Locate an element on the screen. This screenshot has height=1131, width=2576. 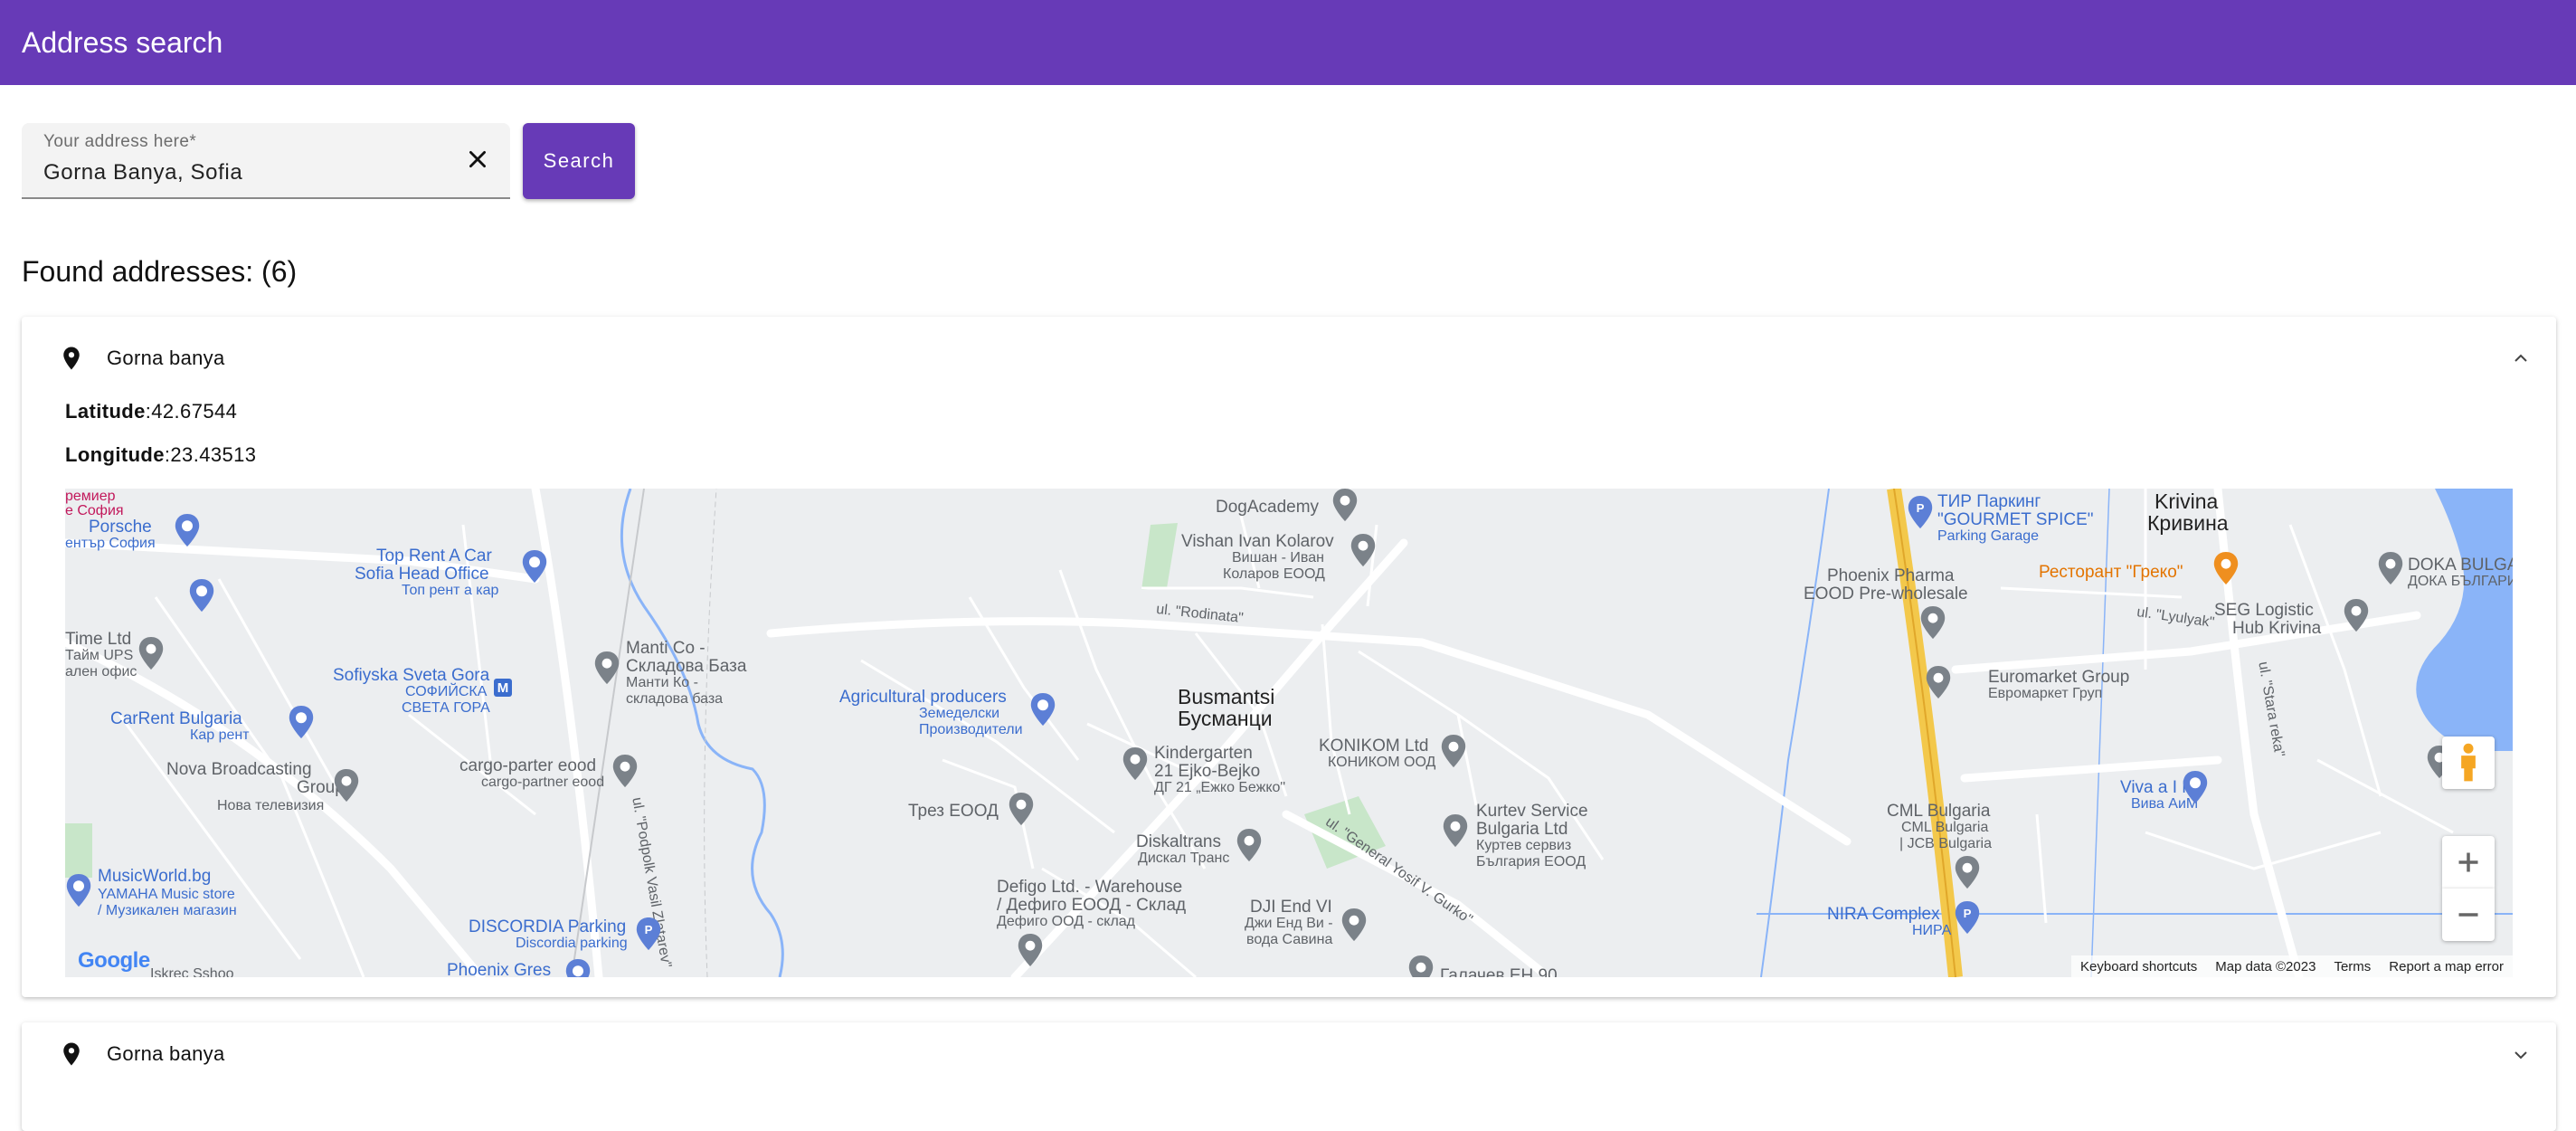
longitude-value: :23.43513 is located at coordinates (210, 455).